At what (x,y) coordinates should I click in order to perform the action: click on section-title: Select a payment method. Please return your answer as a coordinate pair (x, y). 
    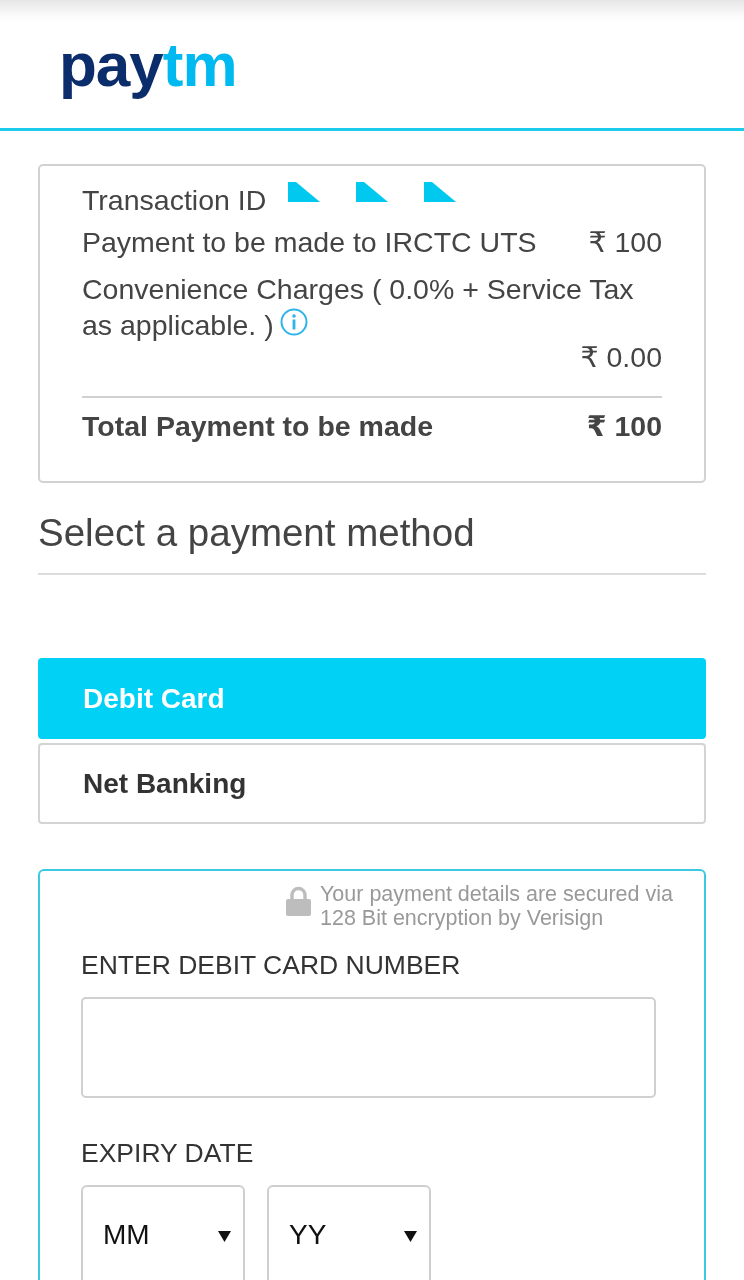
    Looking at the image, I should click on (257, 533).